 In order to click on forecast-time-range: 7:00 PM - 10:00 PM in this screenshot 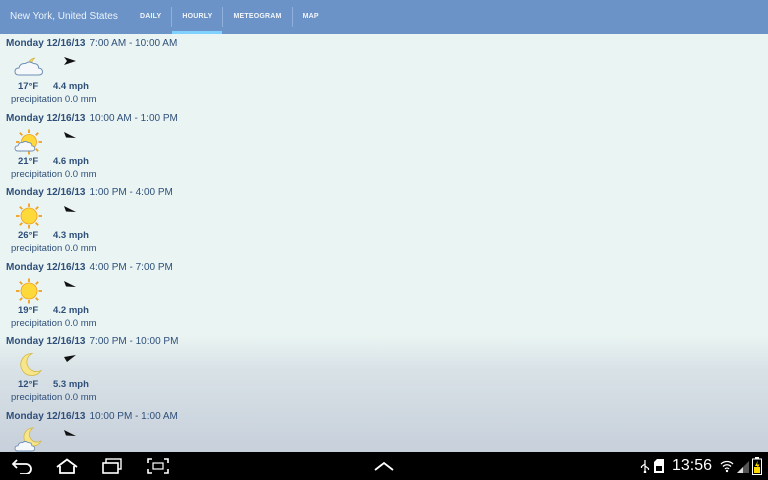, I will do `click(134, 341)`.